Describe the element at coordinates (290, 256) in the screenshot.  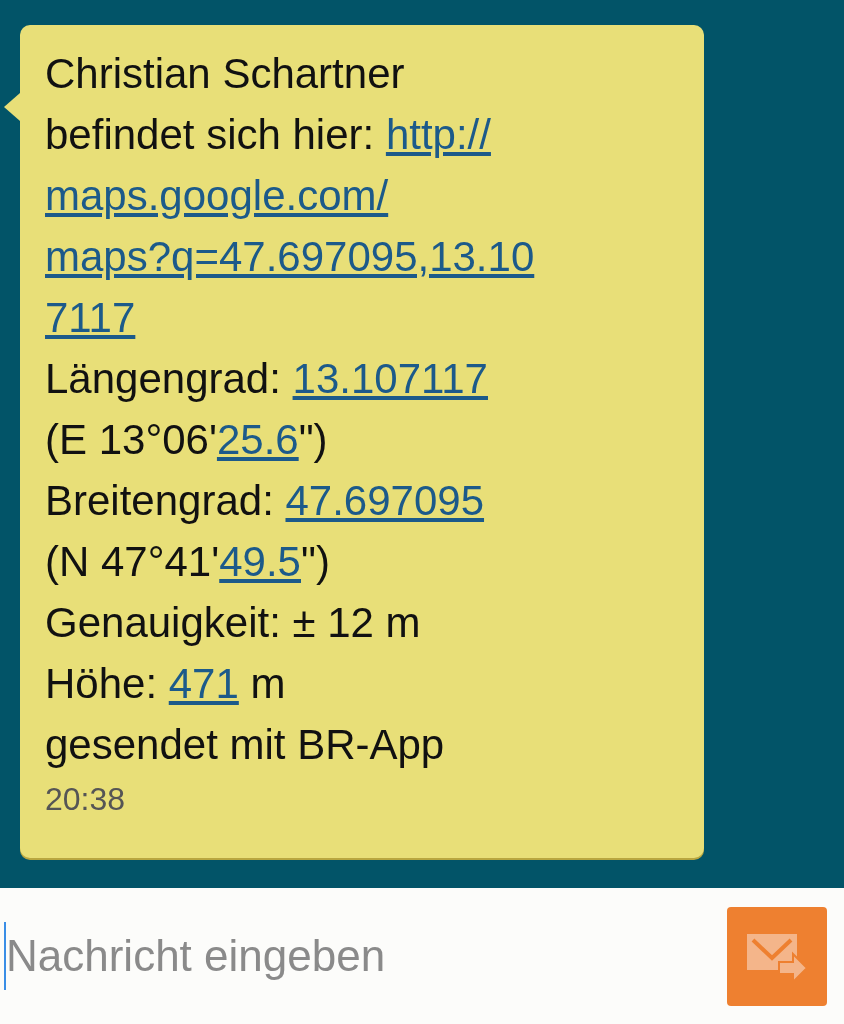
I see `link: maps?q=47.697095,13.10` at that location.